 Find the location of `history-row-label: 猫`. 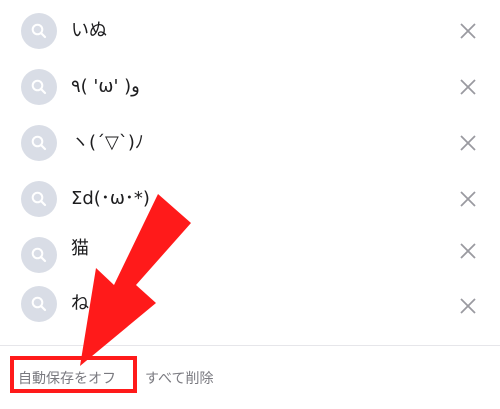

history-row-label: 猫 is located at coordinates (80, 248).